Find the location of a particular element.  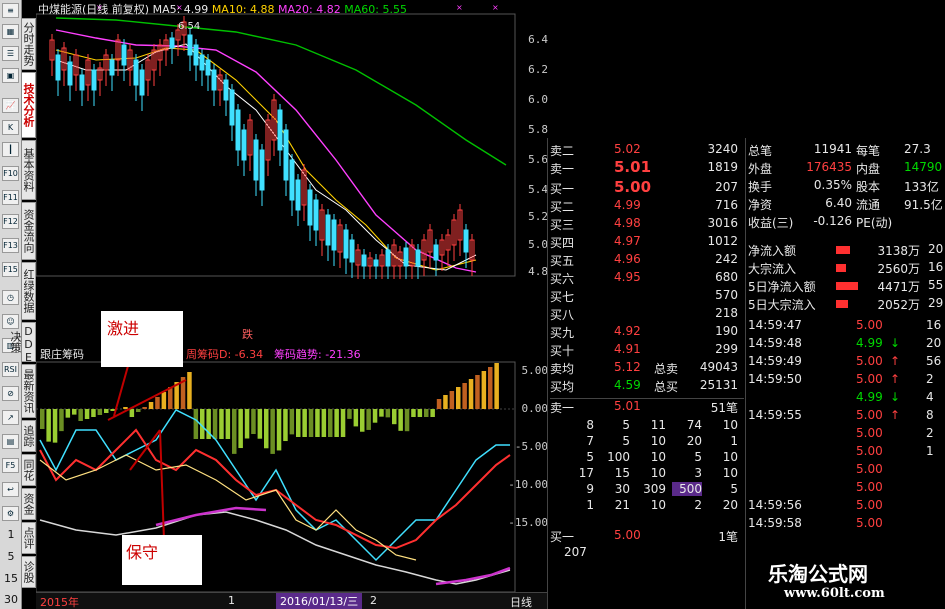

f10-button: F10 is located at coordinates (10, 173).